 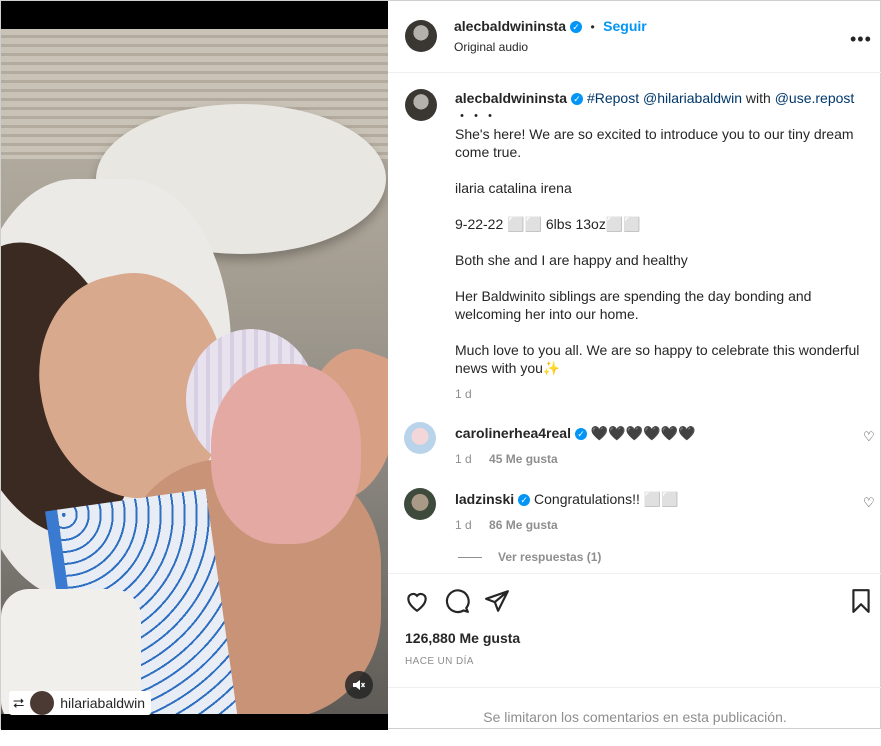 I want to click on comment-likes: 45 Me gusta, so click(x=523, y=459).